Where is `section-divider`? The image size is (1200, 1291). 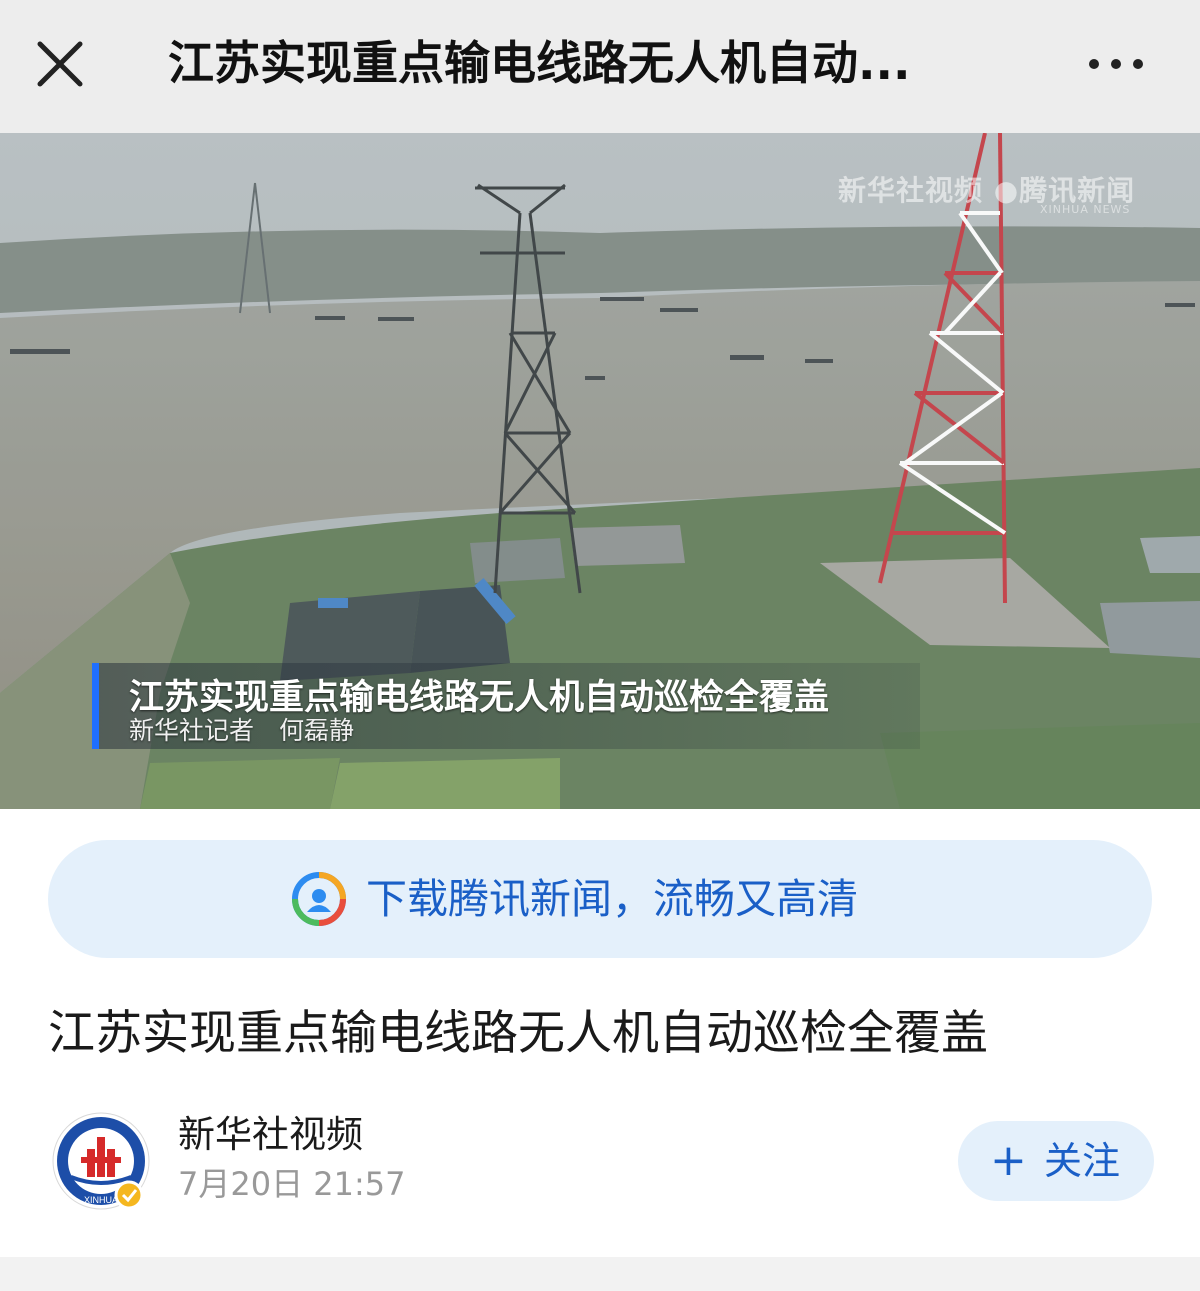
section-divider is located at coordinates (600, 1274).